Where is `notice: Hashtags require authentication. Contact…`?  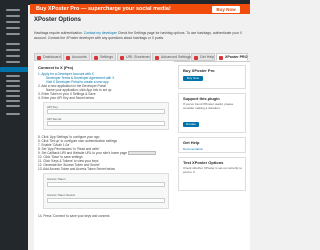 notice: Hashtags require authentication. Contact… is located at coordinates (140, 35).